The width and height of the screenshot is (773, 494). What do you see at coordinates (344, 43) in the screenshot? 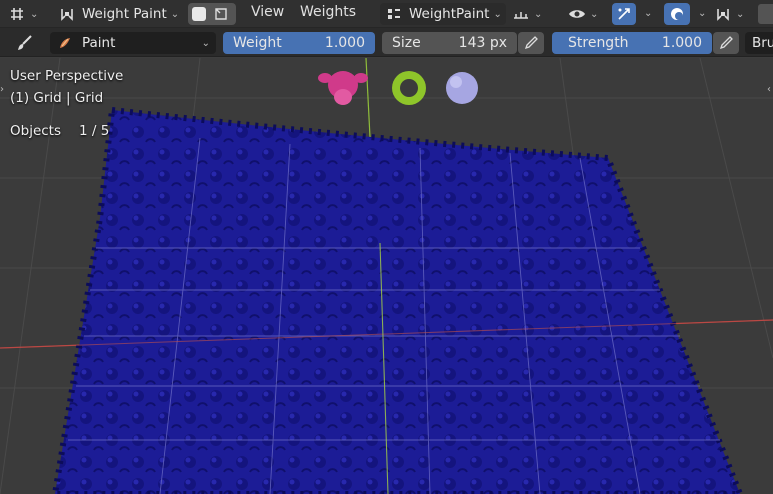
I see `weight-value: 1.000` at bounding box center [344, 43].